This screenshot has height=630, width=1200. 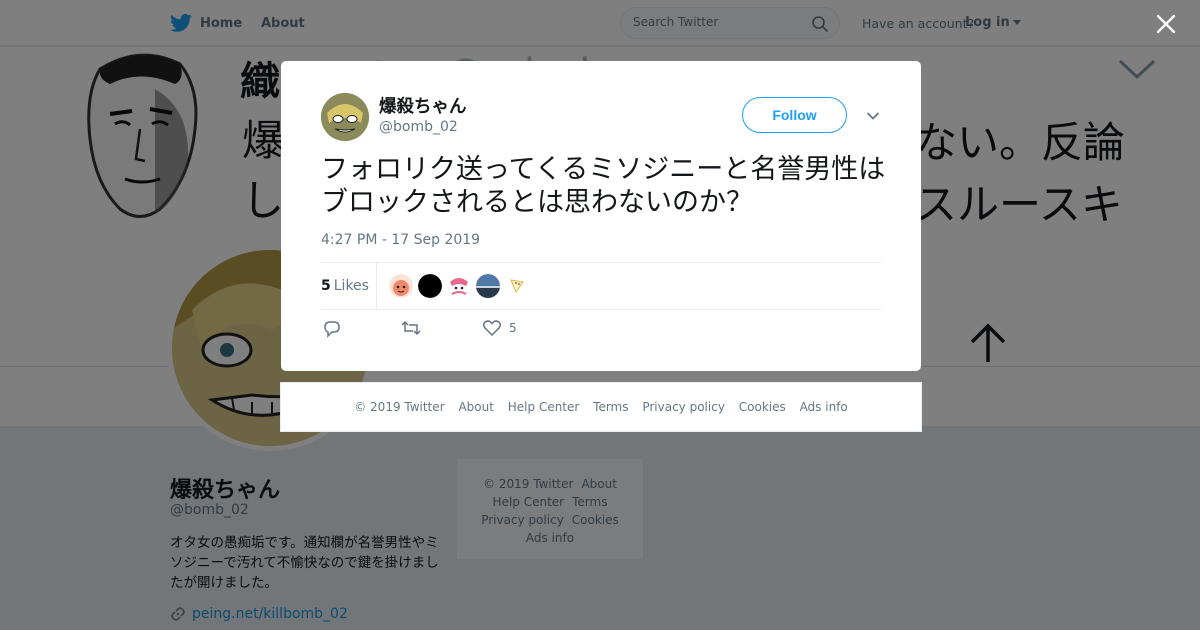 I want to click on footer-help-center-link: Help Center, so click(x=544, y=407).